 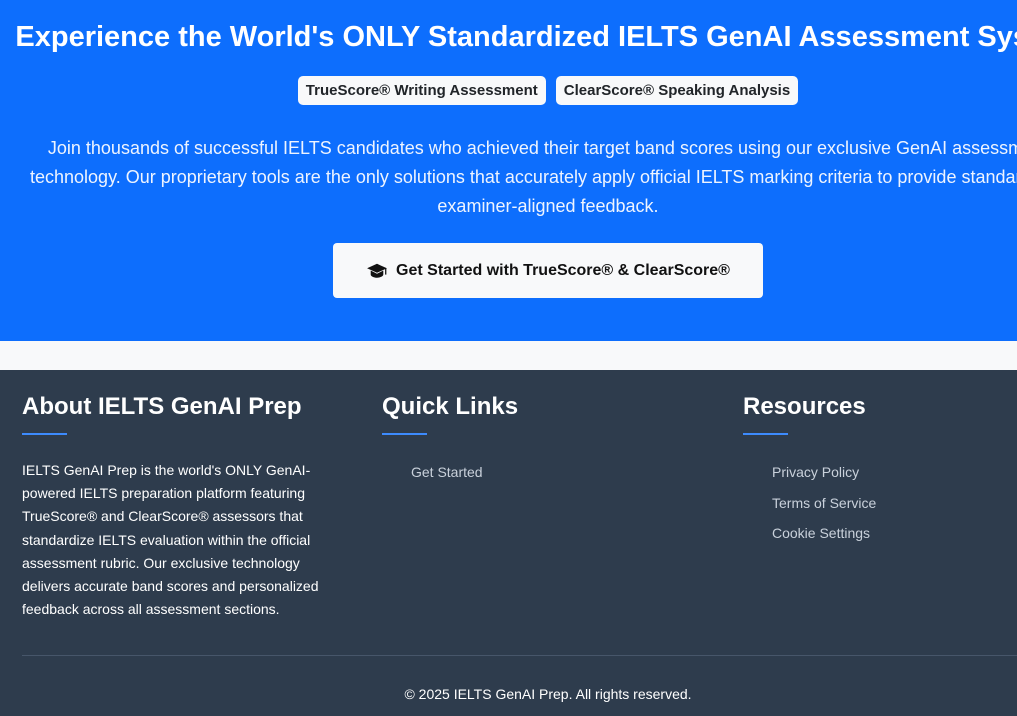 What do you see at coordinates (894, 472) in the screenshot?
I see `link-privacy-policy: Privacy Policy` at bounding box center [894, 472].